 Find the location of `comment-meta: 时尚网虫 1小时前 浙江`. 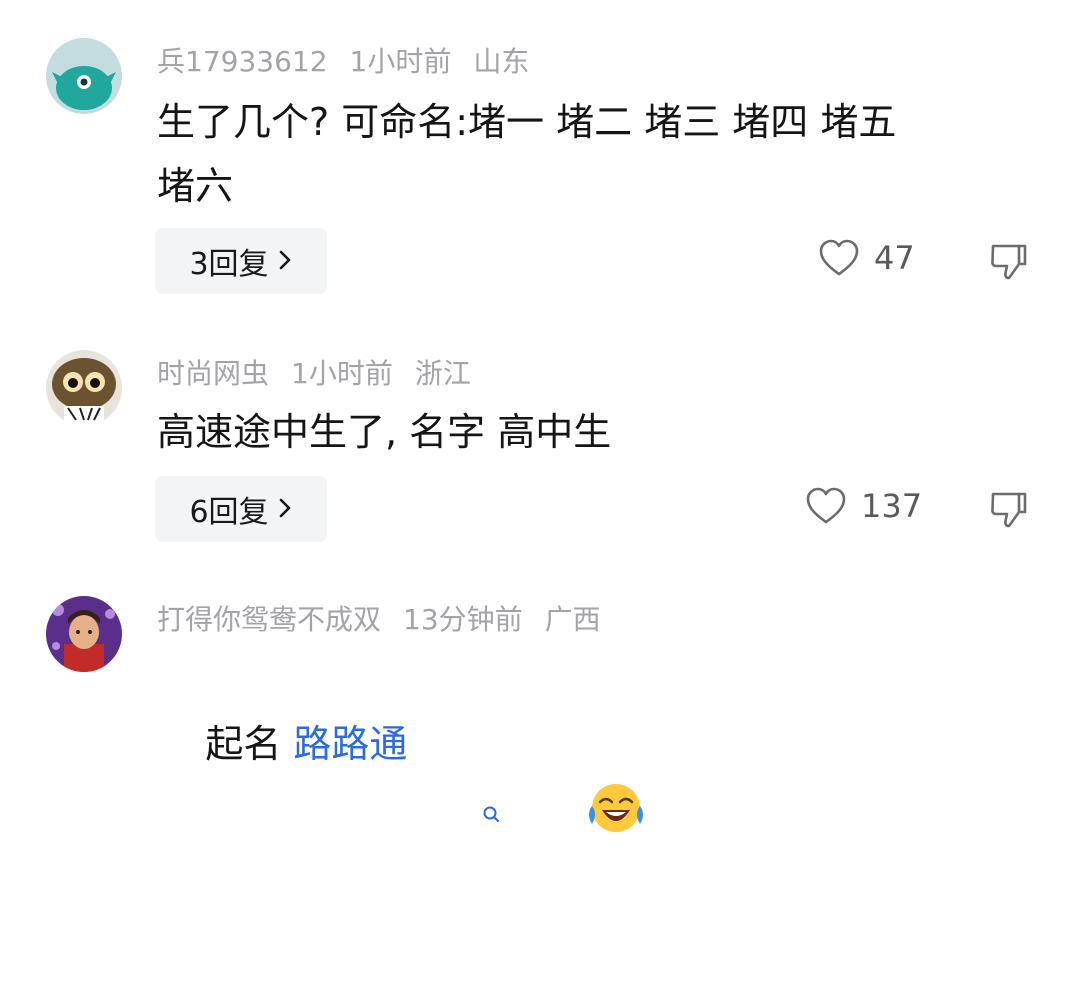

comment-meta: 时尚网虫 1小时前 浙江 is located at coordinates (325, 374).